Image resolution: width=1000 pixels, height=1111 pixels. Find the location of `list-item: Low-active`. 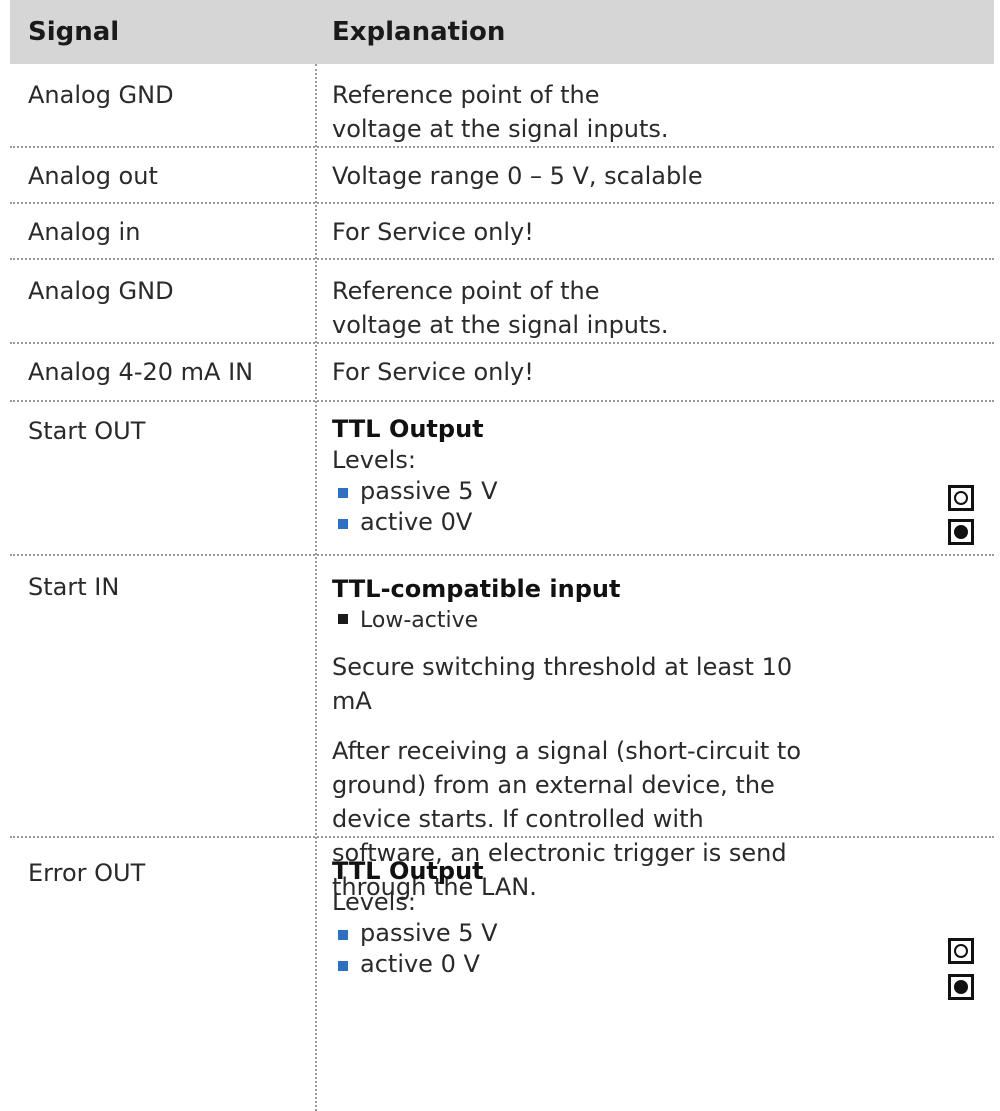

list-item: Low-active is located at coordinates (572, 620).